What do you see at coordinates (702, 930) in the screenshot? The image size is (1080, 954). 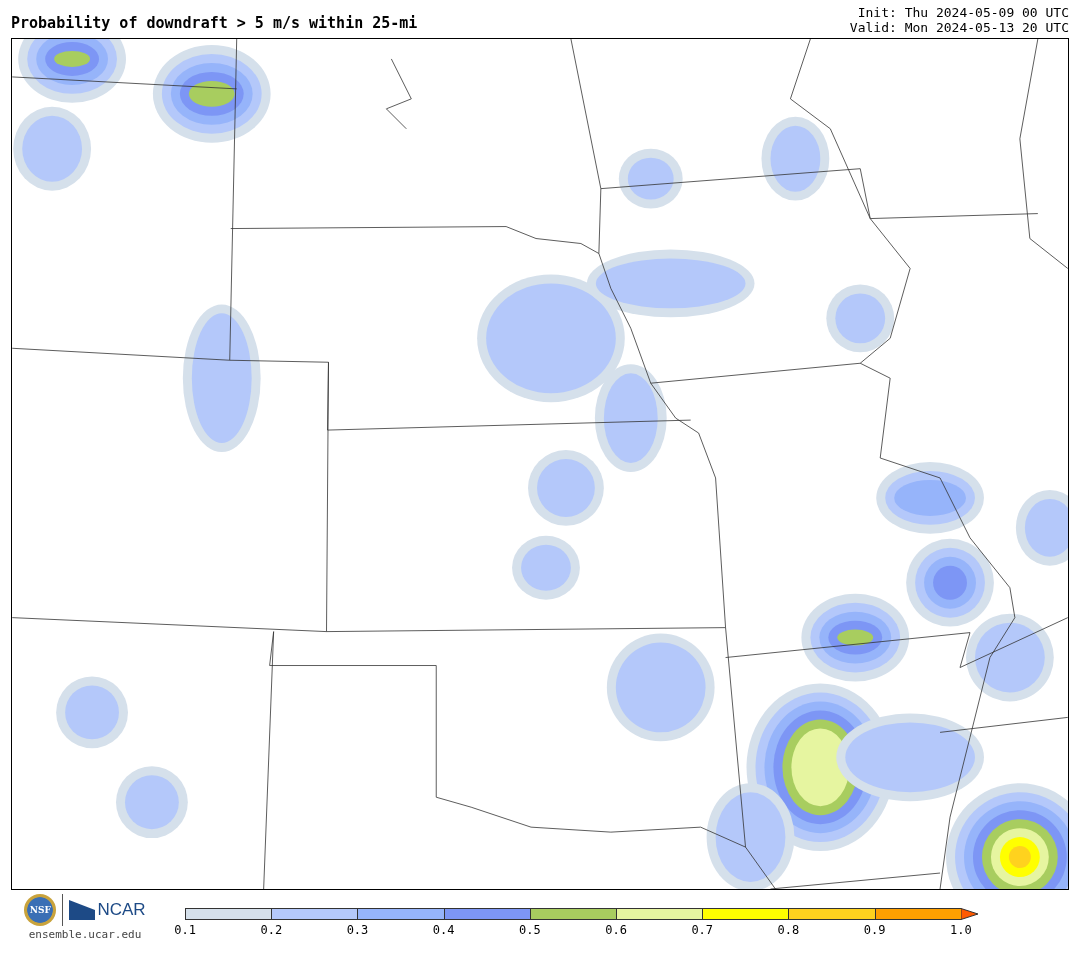 I see `scale-label: 0.7` at bounding box center [702, 930].